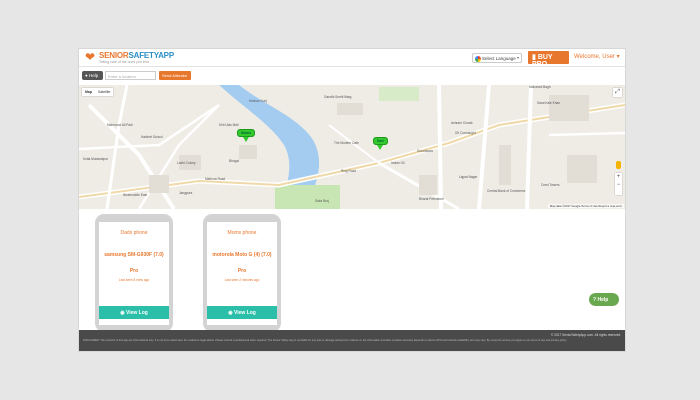  I want to click on map-label: Ring Road, so click(349, 171).